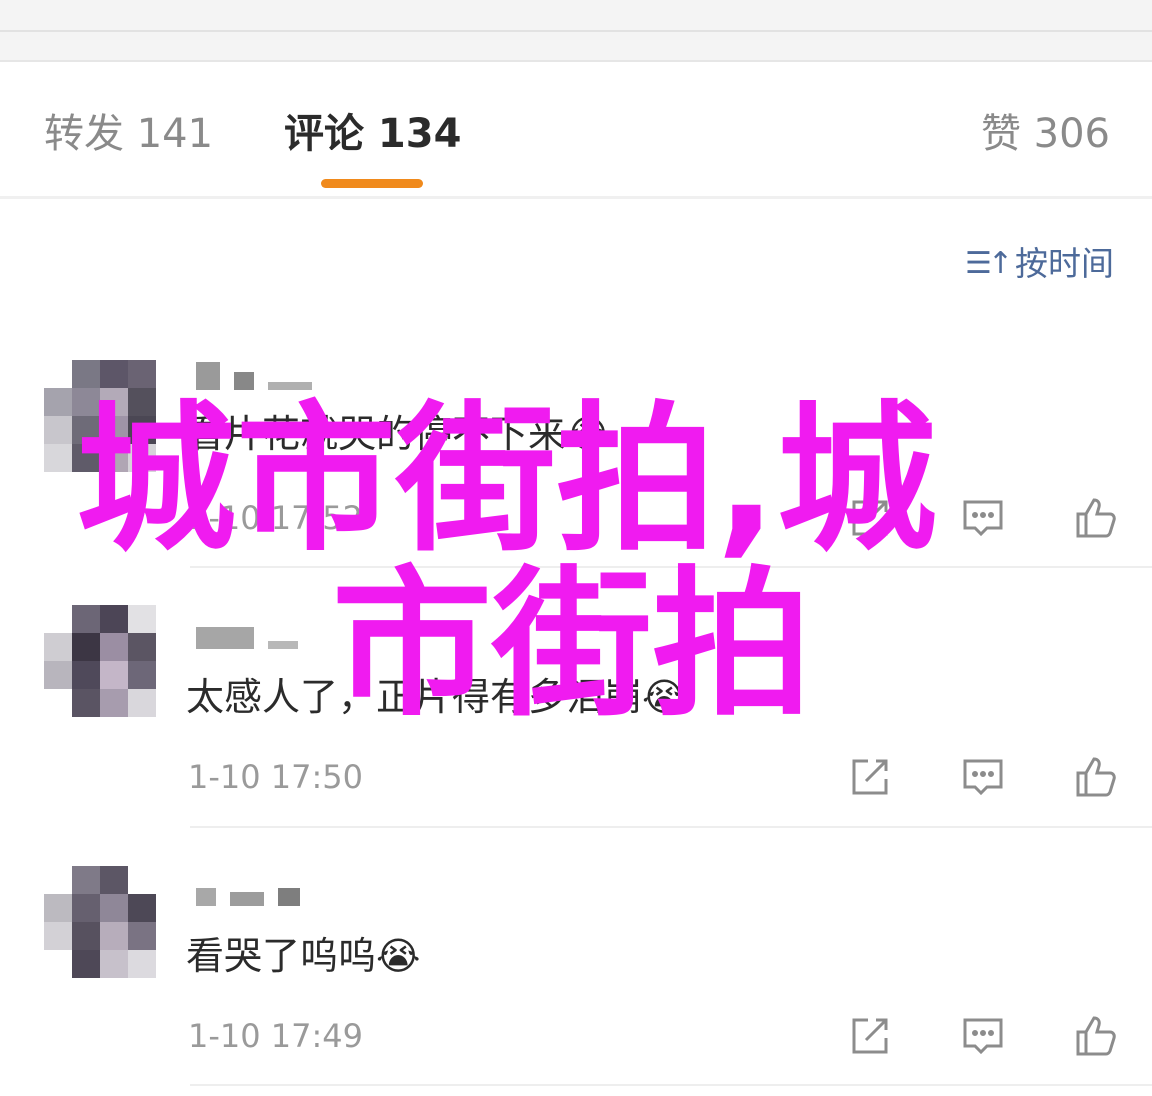  I want to click on tab-forward: 转发 141, so click(128, 134).